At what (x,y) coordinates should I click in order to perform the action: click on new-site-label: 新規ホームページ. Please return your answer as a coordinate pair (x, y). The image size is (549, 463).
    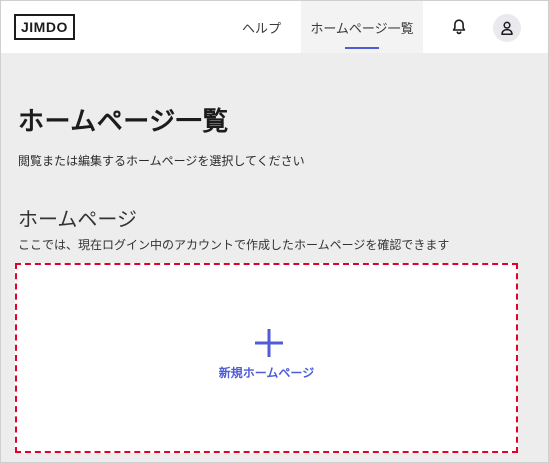
    Looking at the image, I should click on (266, 373).